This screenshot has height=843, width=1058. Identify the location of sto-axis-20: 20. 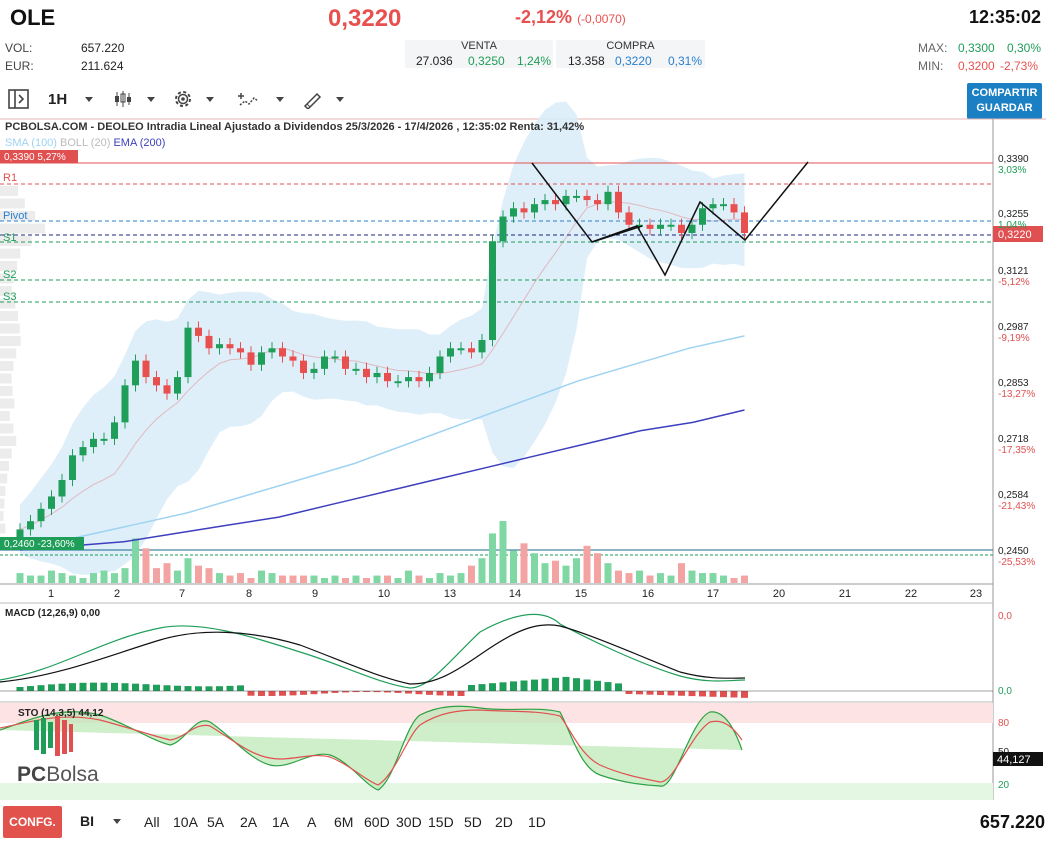
(1004, 785).